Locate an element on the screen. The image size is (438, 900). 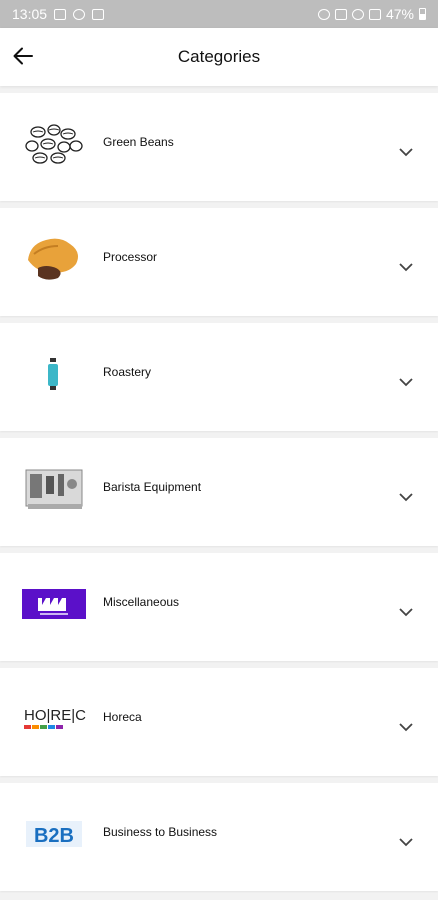
category-horeca: HO|RE|CA Horeca is located at coordinates (219, 722).